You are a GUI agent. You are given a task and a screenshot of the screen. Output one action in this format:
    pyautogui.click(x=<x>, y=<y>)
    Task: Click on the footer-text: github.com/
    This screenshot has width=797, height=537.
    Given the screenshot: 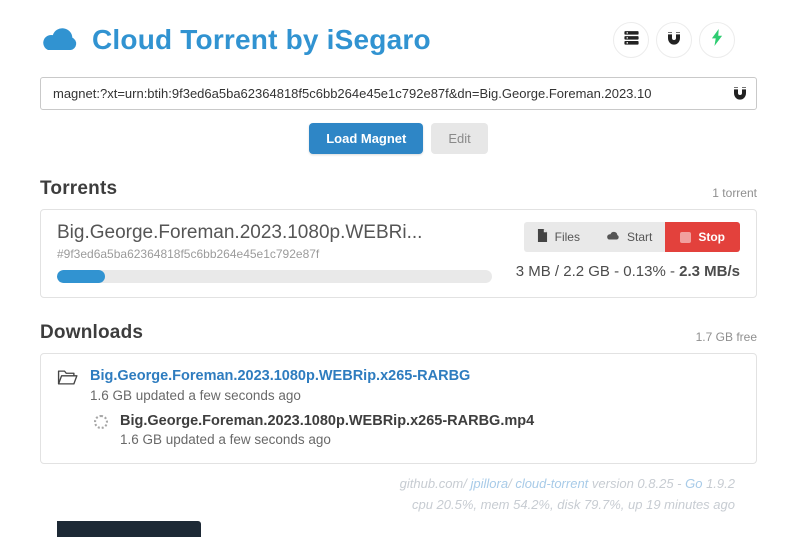 What is the action you would take?
    pyautogui.click(x=435, y=483)
    